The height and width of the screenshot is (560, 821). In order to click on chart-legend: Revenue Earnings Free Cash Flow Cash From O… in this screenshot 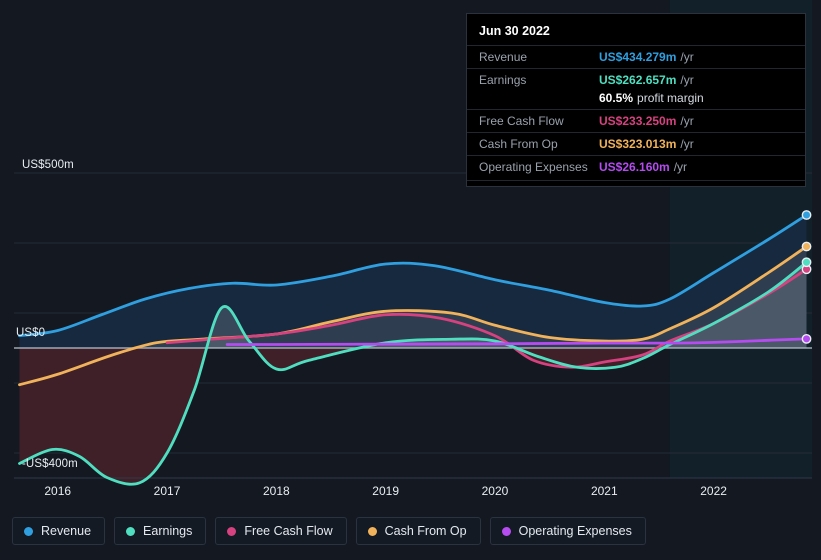, I will do `click(329, 531)`.